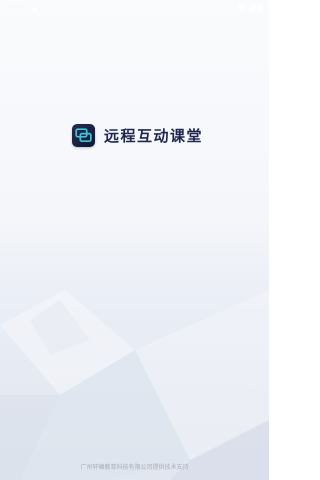  Describe the element at coordinates (154, 136) in the screenshot. I see `app-name: 远程互动课堂` at that location.